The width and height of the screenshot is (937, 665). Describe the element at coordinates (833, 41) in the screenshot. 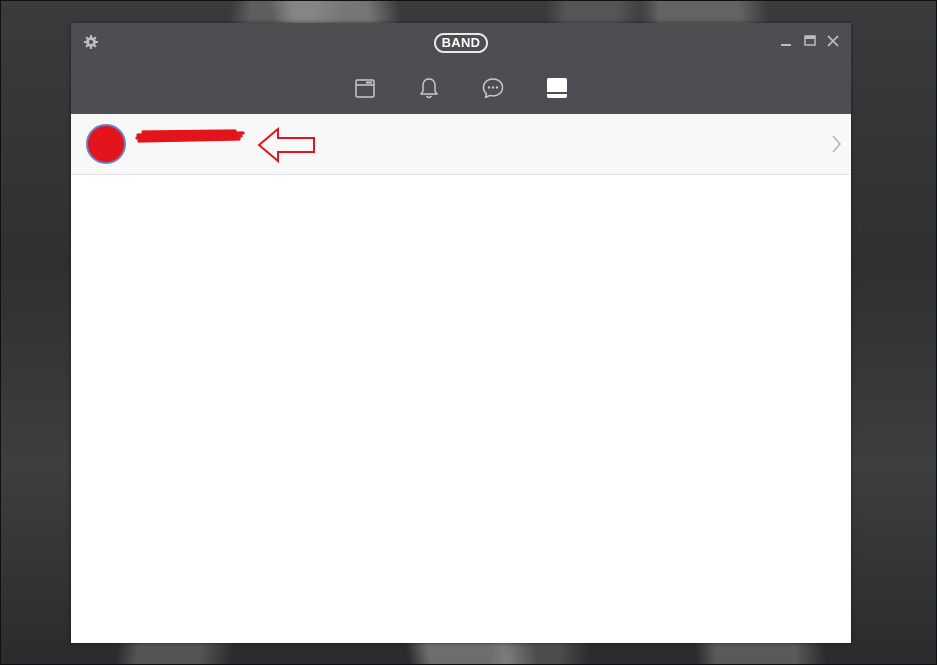

I see `close-icon` at that location.